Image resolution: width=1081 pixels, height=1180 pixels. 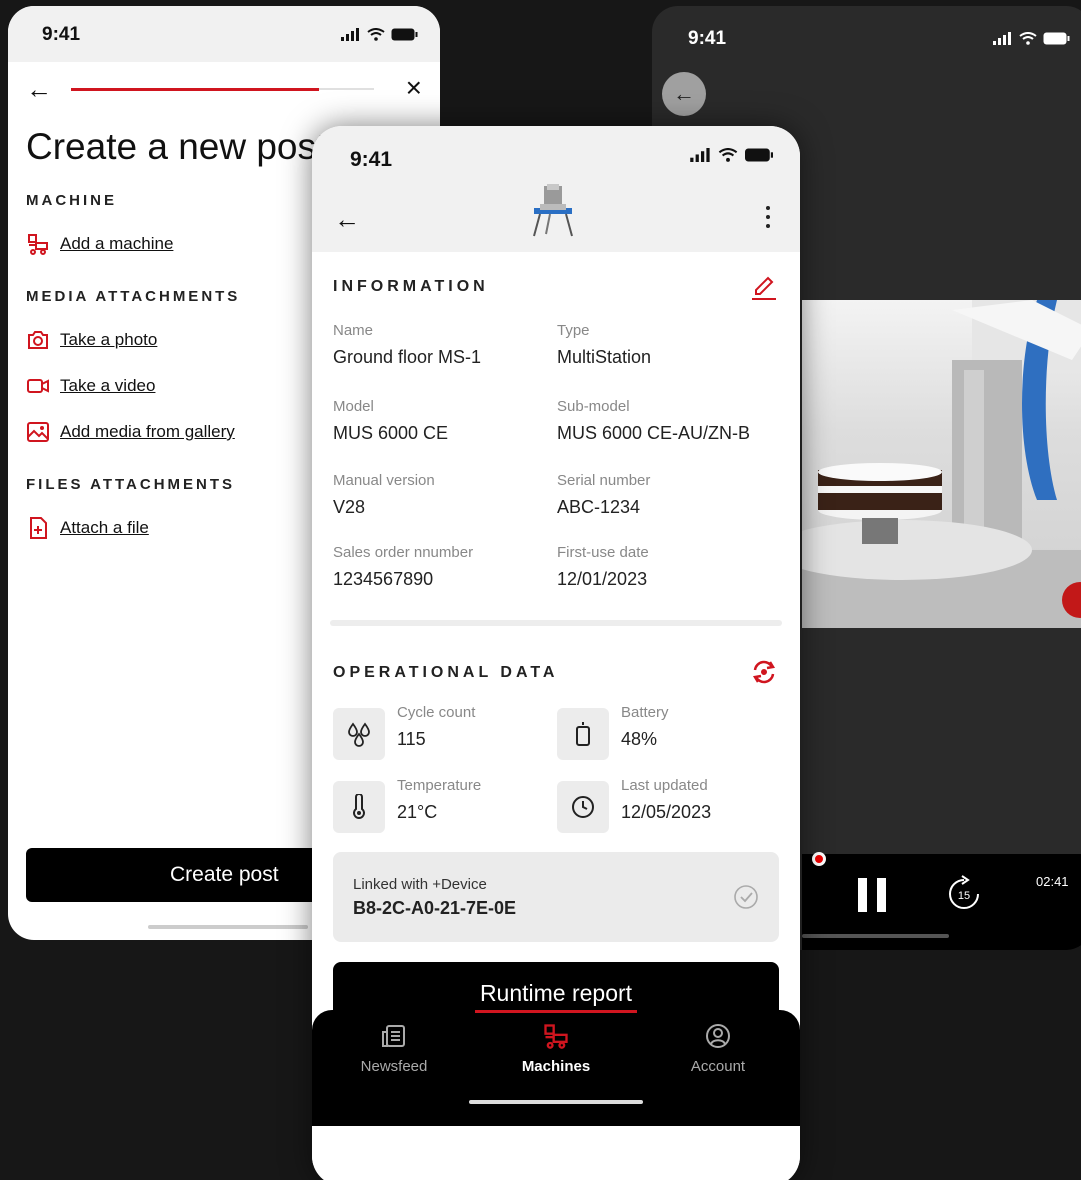 What do you see at coordinates (645, 712) in the screenshot?
I see `op-label: Battery` at bounding box center [645, 712].